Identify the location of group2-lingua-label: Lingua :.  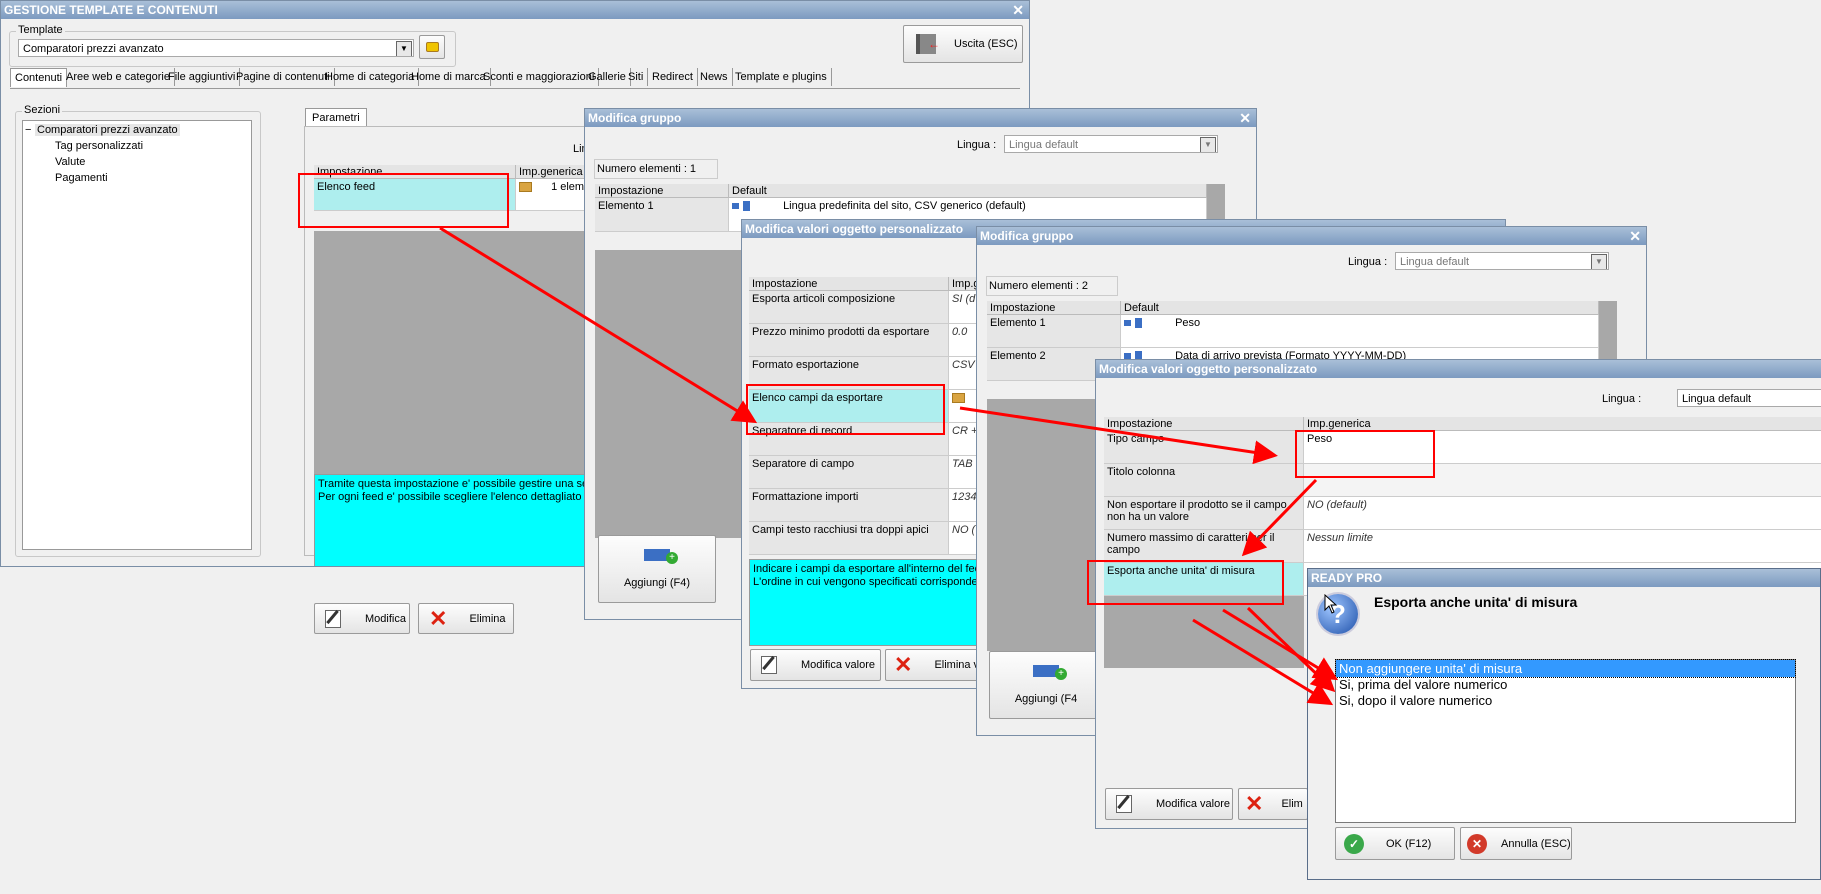
(1368, 262).